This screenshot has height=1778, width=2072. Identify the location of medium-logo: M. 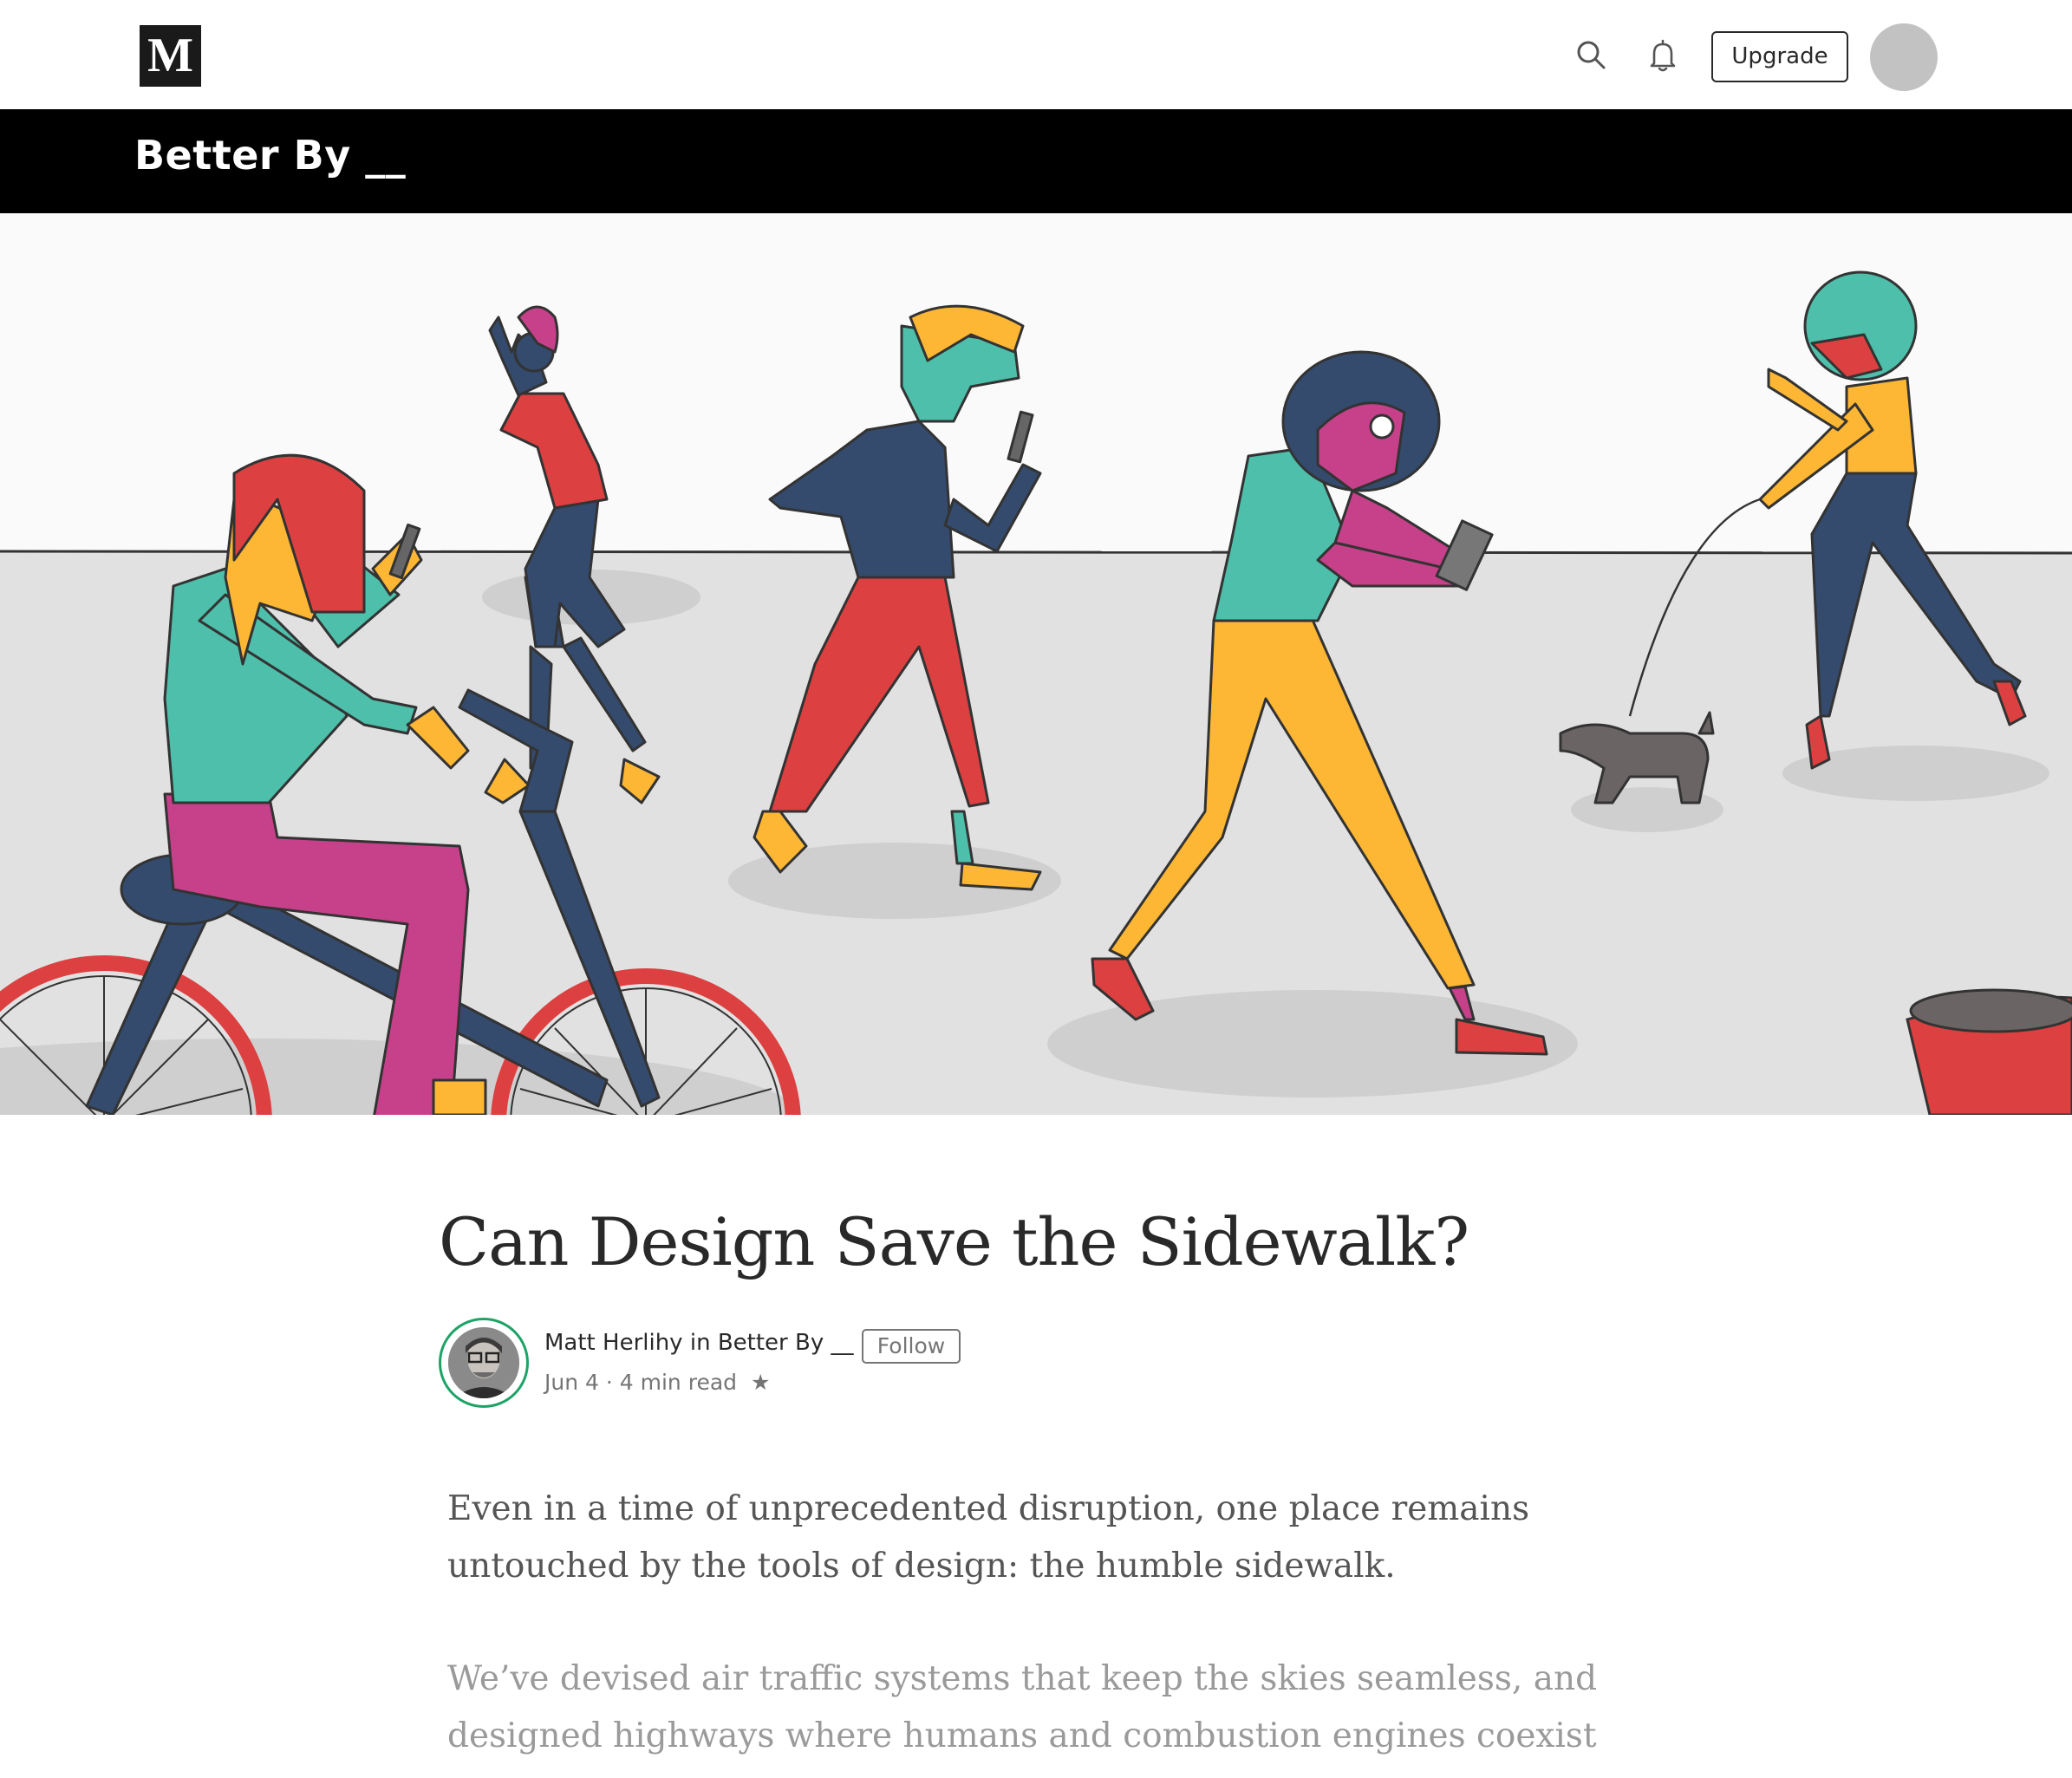
(170, 56).